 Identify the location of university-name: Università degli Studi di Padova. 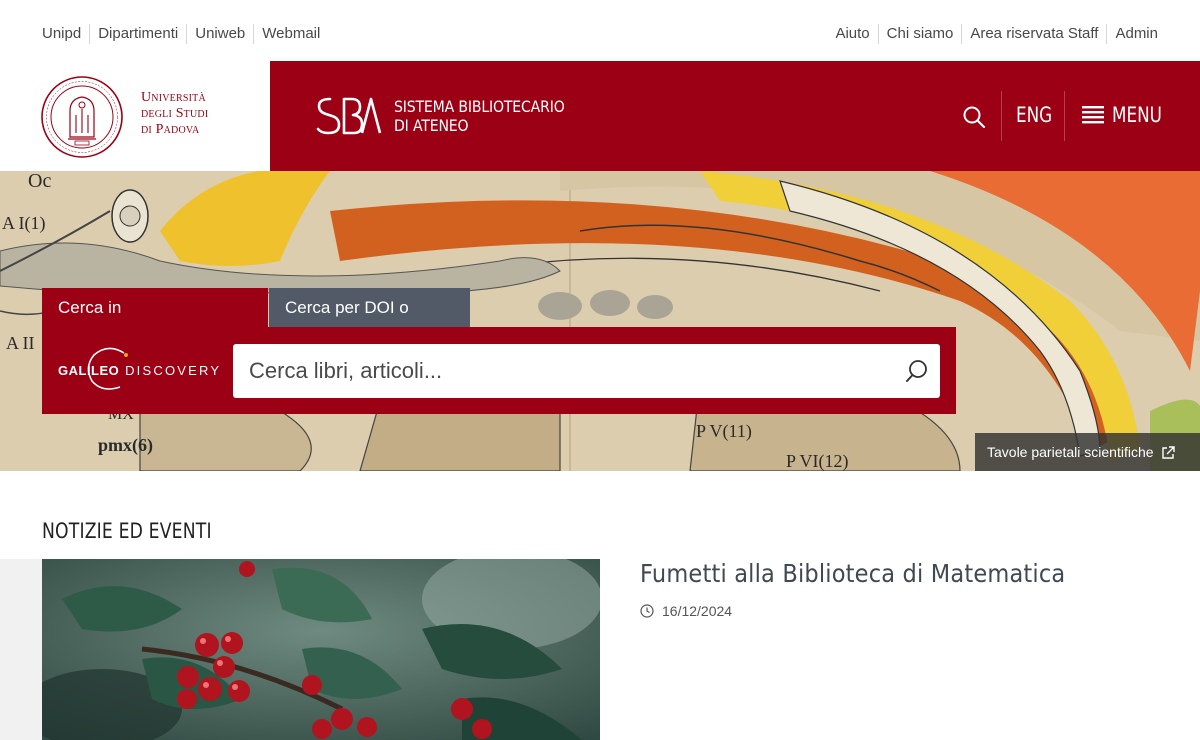
(174, 114).